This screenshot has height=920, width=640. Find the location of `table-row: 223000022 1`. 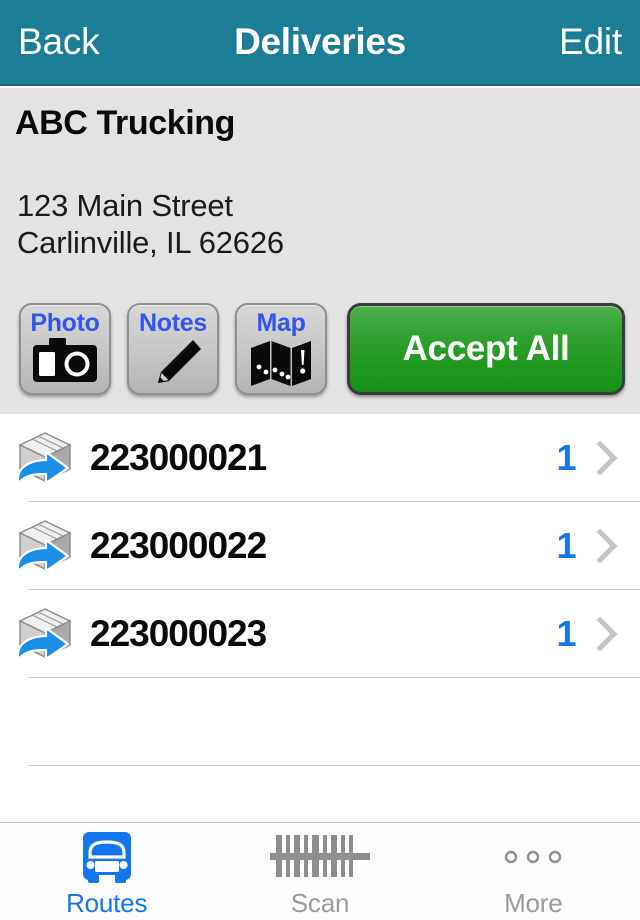

table-row: 223000022 1 is located at coordinates (320, 546).